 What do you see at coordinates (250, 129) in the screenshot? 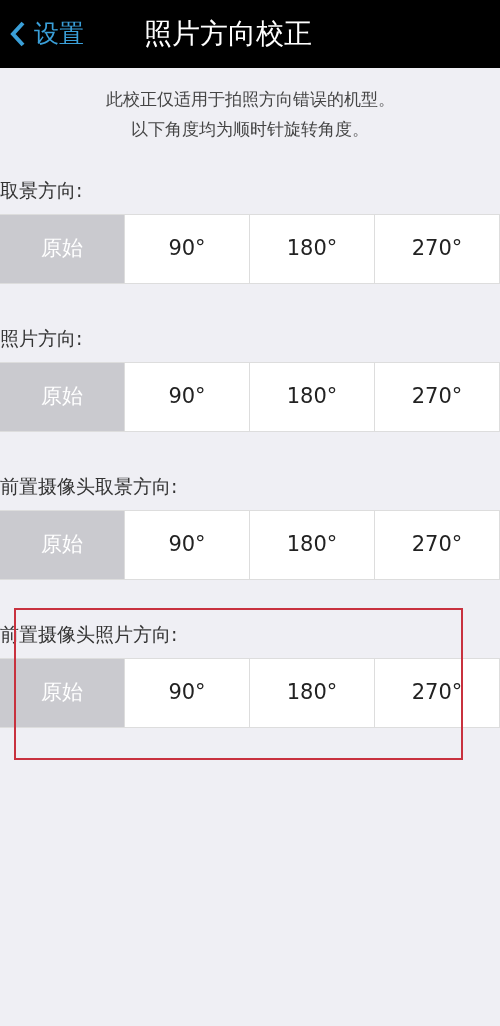
I see `info-text: 以下角度均为顺时针旋转角度。` at bounding box center [250, 129].